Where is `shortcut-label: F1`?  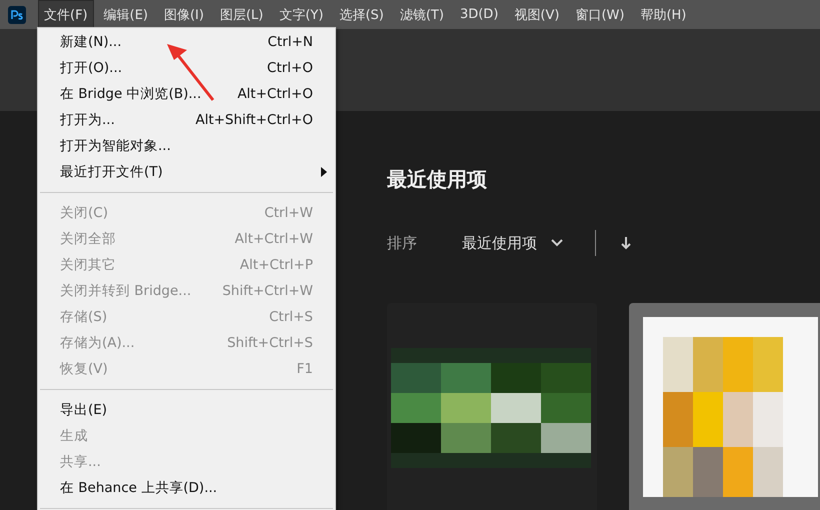
shortcut-label: F1 is located at coordinates (304, 369).